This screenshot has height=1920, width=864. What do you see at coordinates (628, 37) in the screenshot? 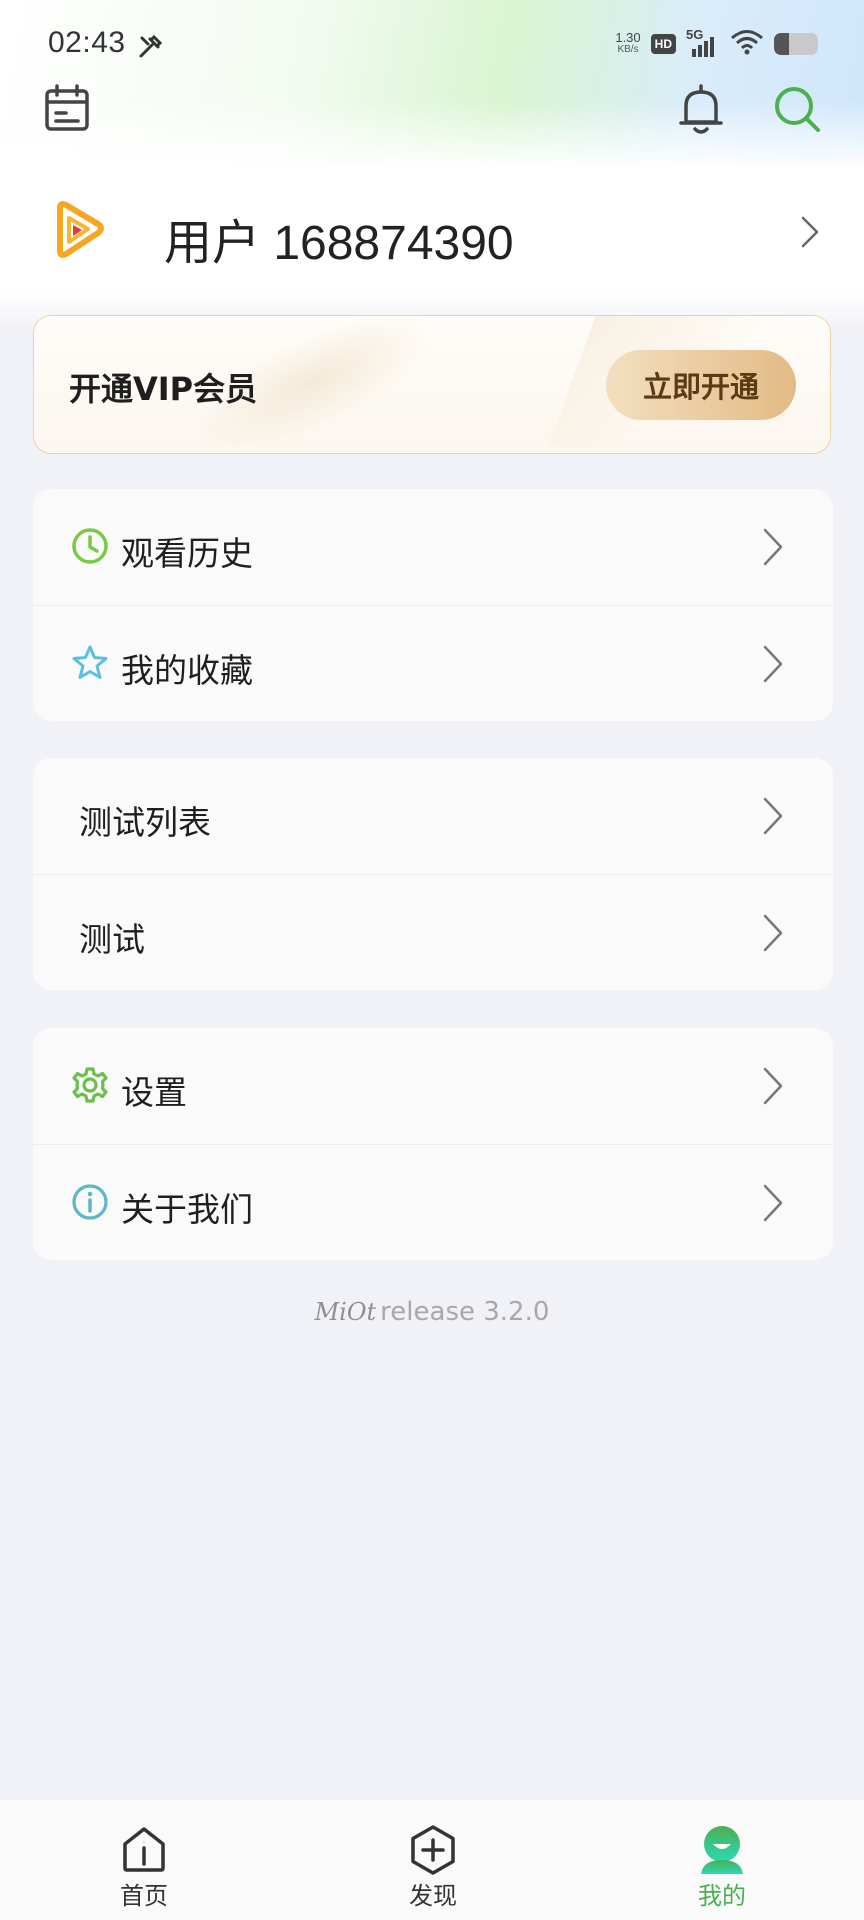
I see `net-speed-value: 1.30` at bounding box center [628, 37].